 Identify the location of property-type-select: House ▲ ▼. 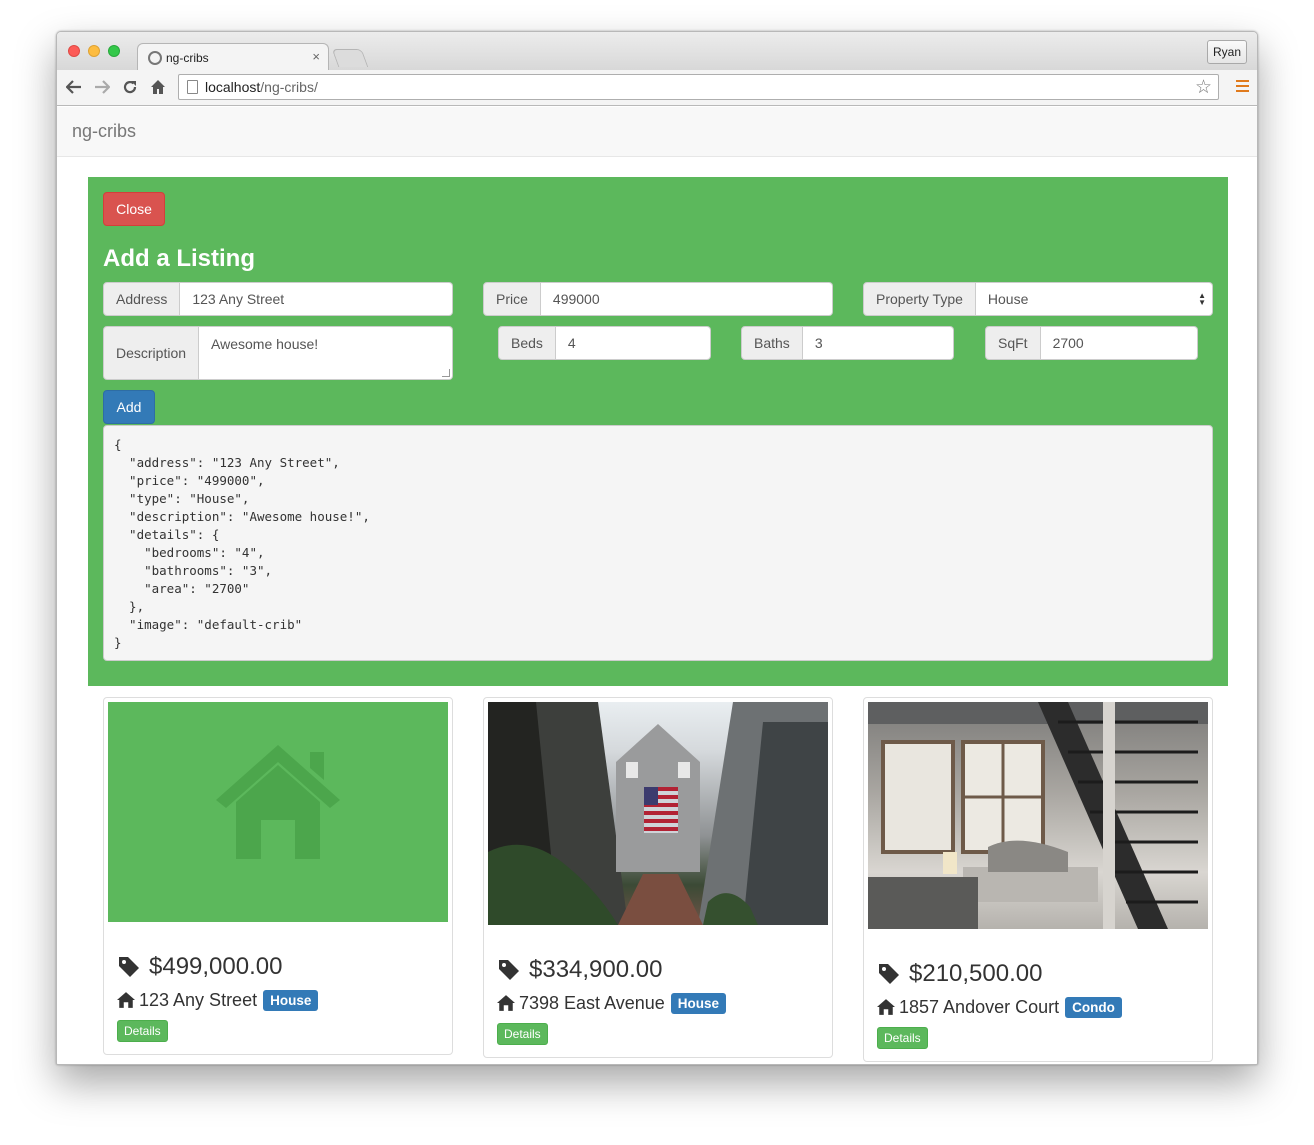
(1094, 299).